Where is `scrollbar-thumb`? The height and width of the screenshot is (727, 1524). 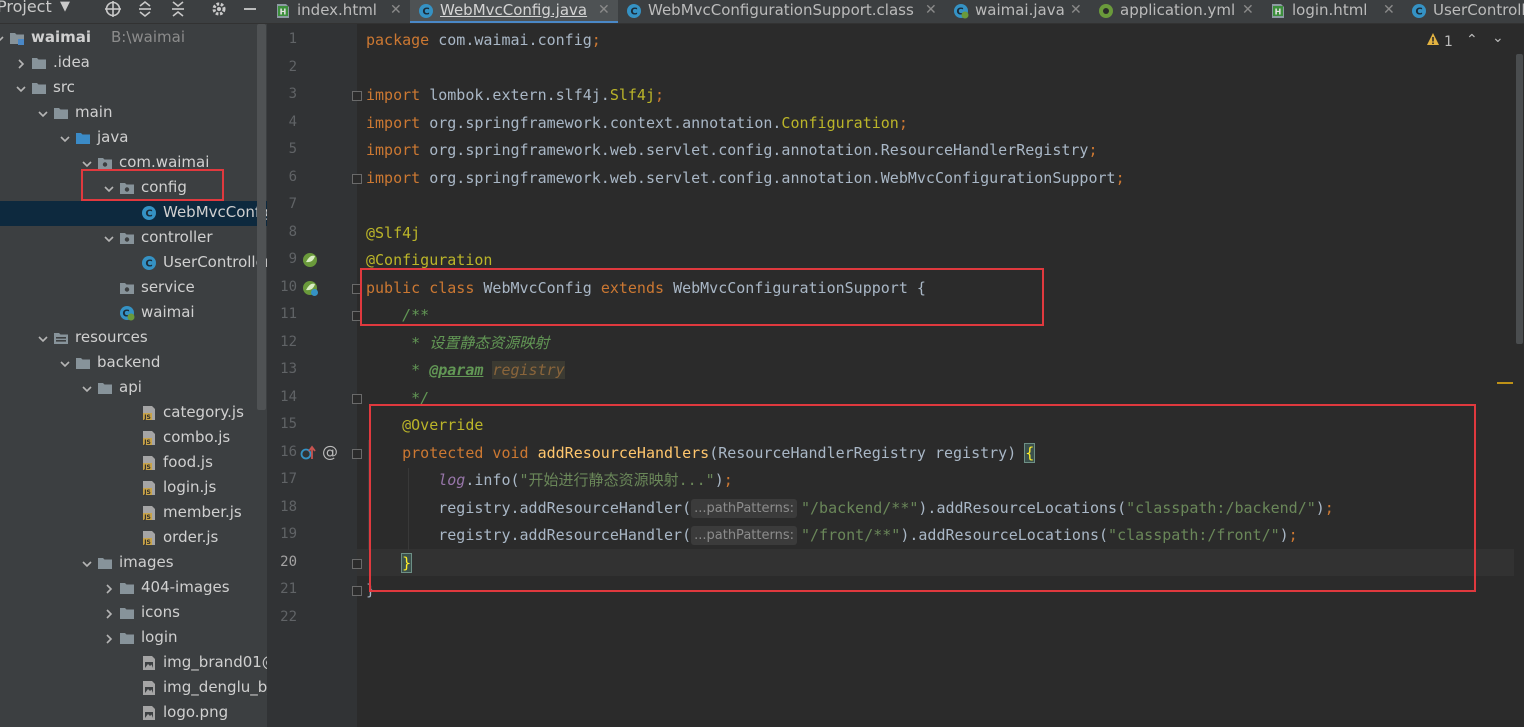
scrollbar-thumb is located at coordinates (1519, 199).